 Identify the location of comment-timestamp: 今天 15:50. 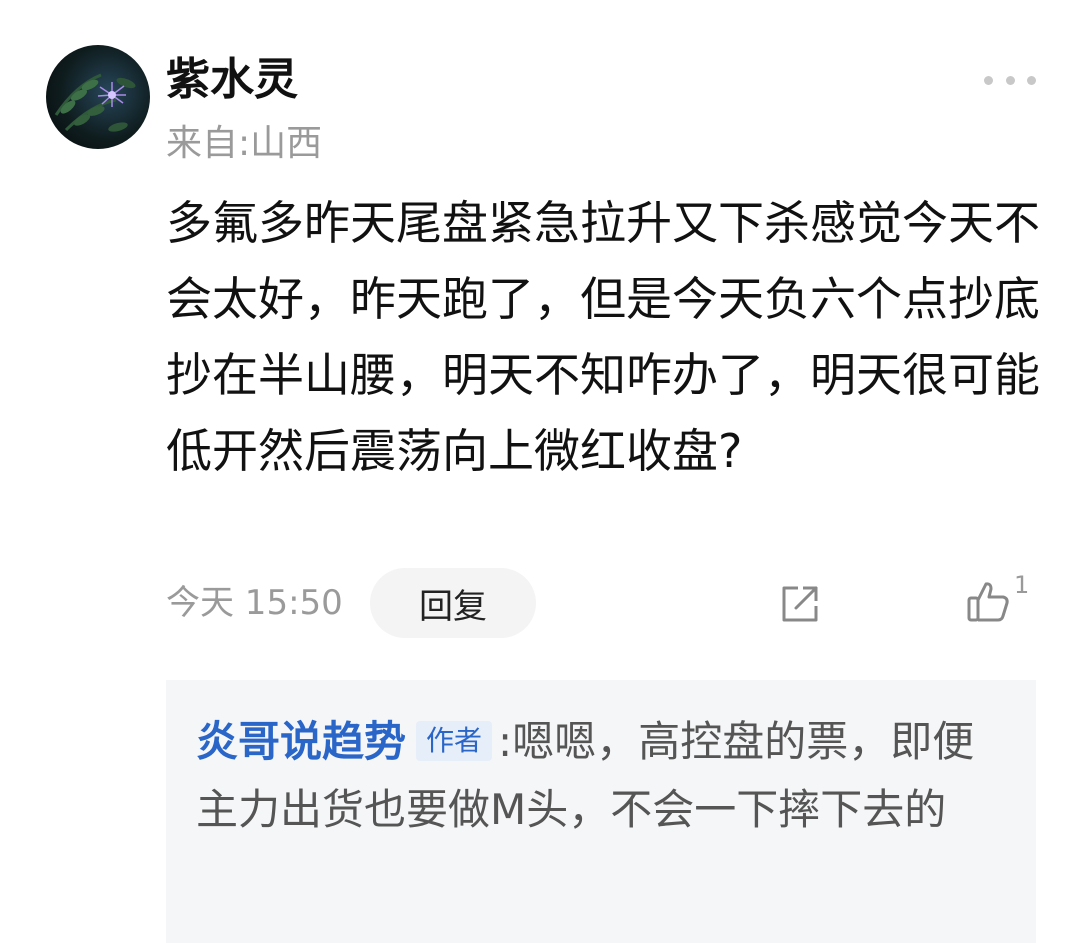
(254, 603).